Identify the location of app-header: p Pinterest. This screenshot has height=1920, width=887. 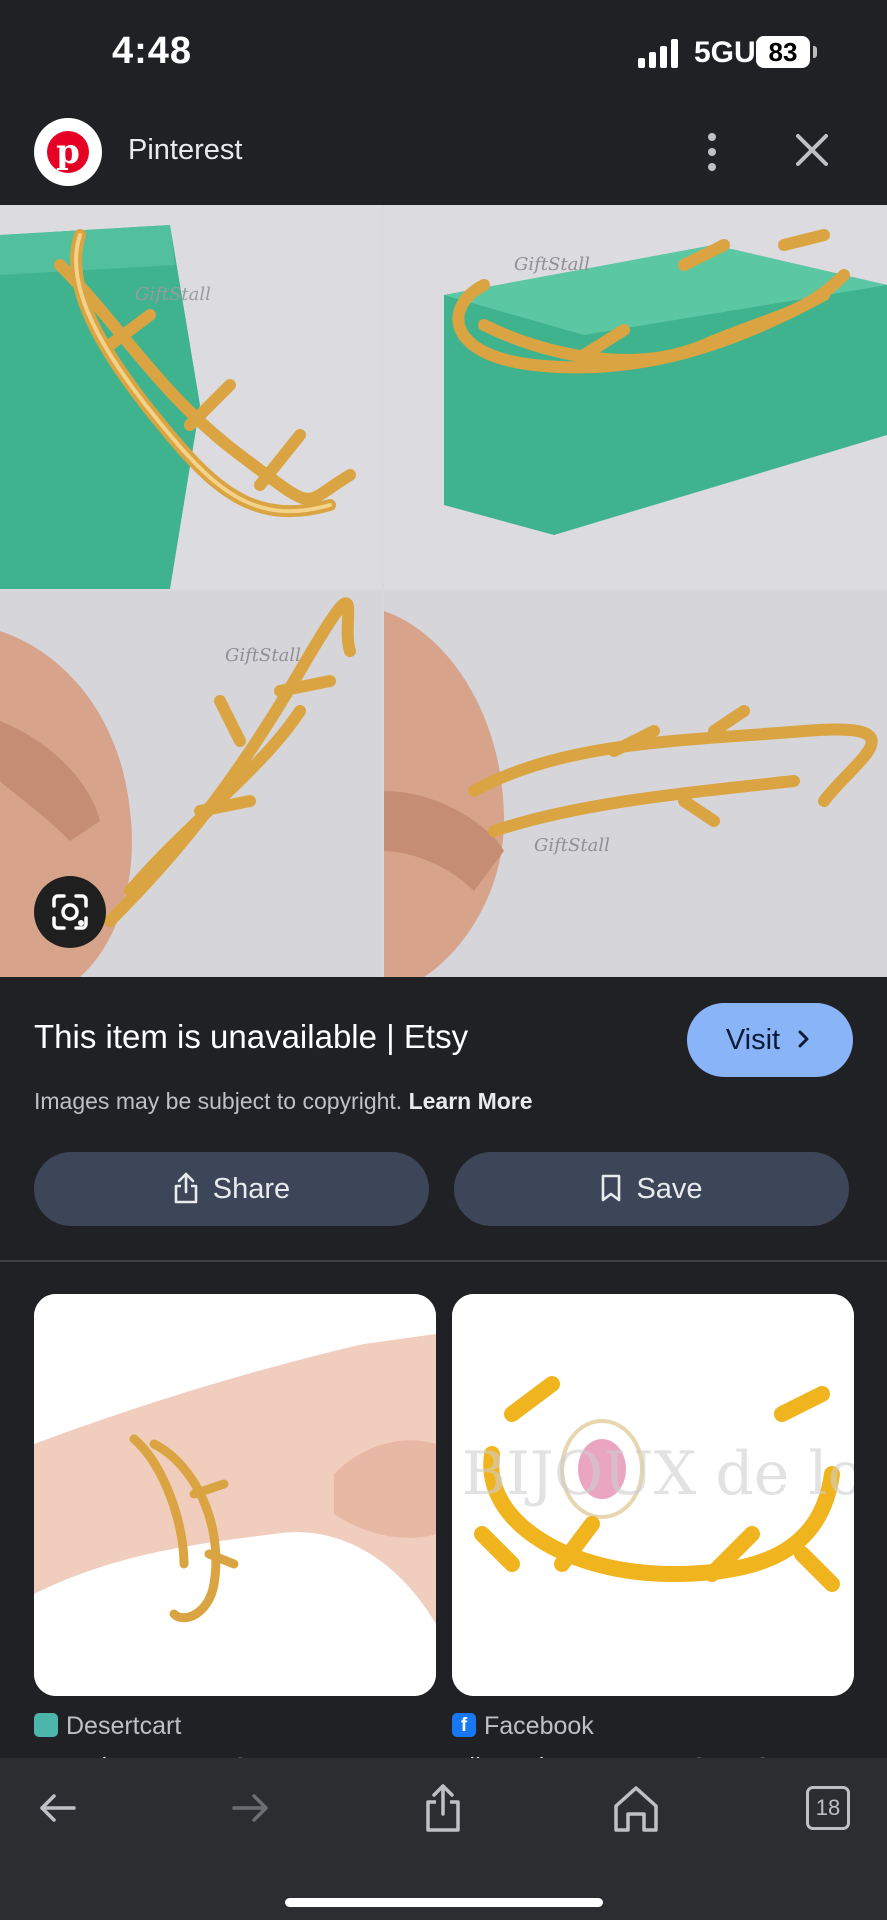
(443, 157).